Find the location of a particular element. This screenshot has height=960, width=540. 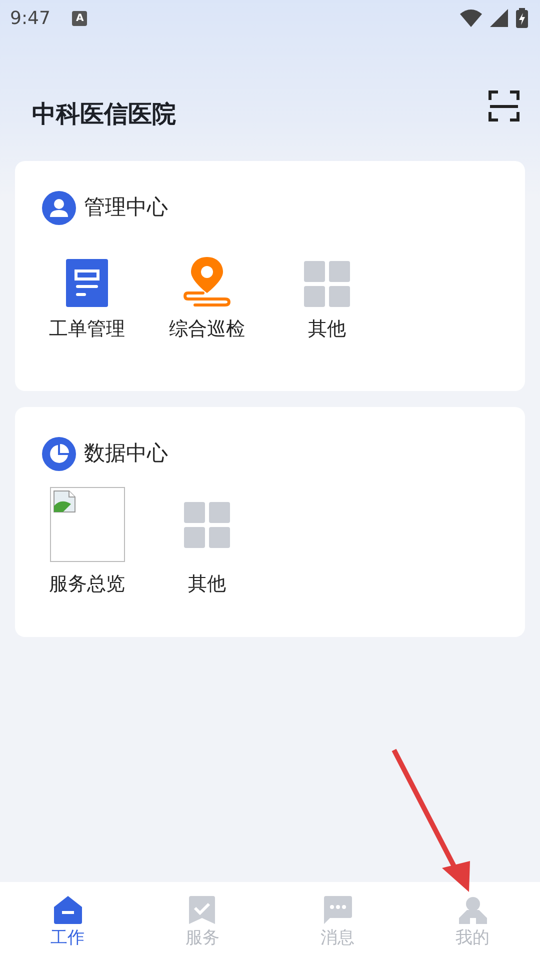

broken-image-icon is located at coordinates (87, 524).